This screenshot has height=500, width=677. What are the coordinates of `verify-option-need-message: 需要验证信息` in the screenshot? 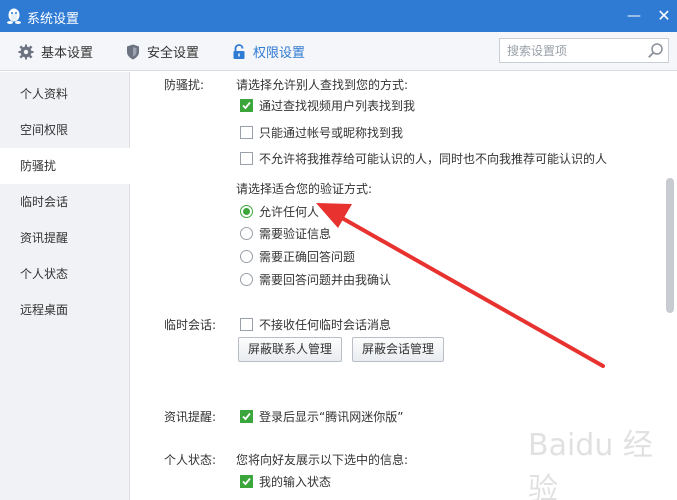 It's located at (285, 233).